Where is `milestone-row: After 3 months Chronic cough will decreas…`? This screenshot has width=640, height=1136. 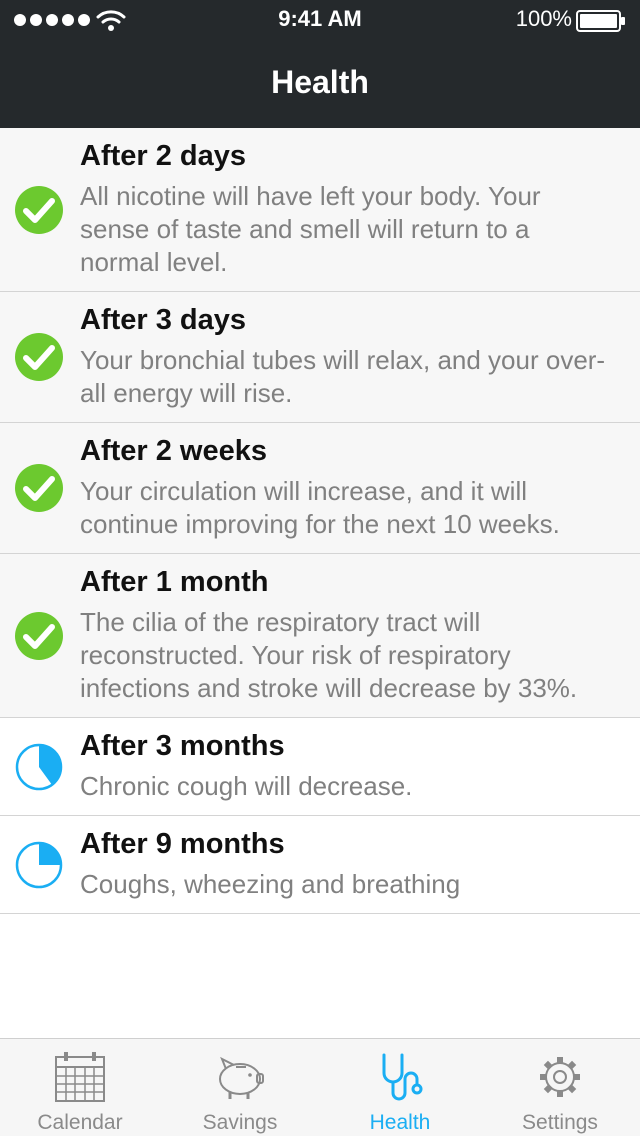
milestone-row: After 3 months Chronic cough will decreas… is located at coordinates (320, 767).